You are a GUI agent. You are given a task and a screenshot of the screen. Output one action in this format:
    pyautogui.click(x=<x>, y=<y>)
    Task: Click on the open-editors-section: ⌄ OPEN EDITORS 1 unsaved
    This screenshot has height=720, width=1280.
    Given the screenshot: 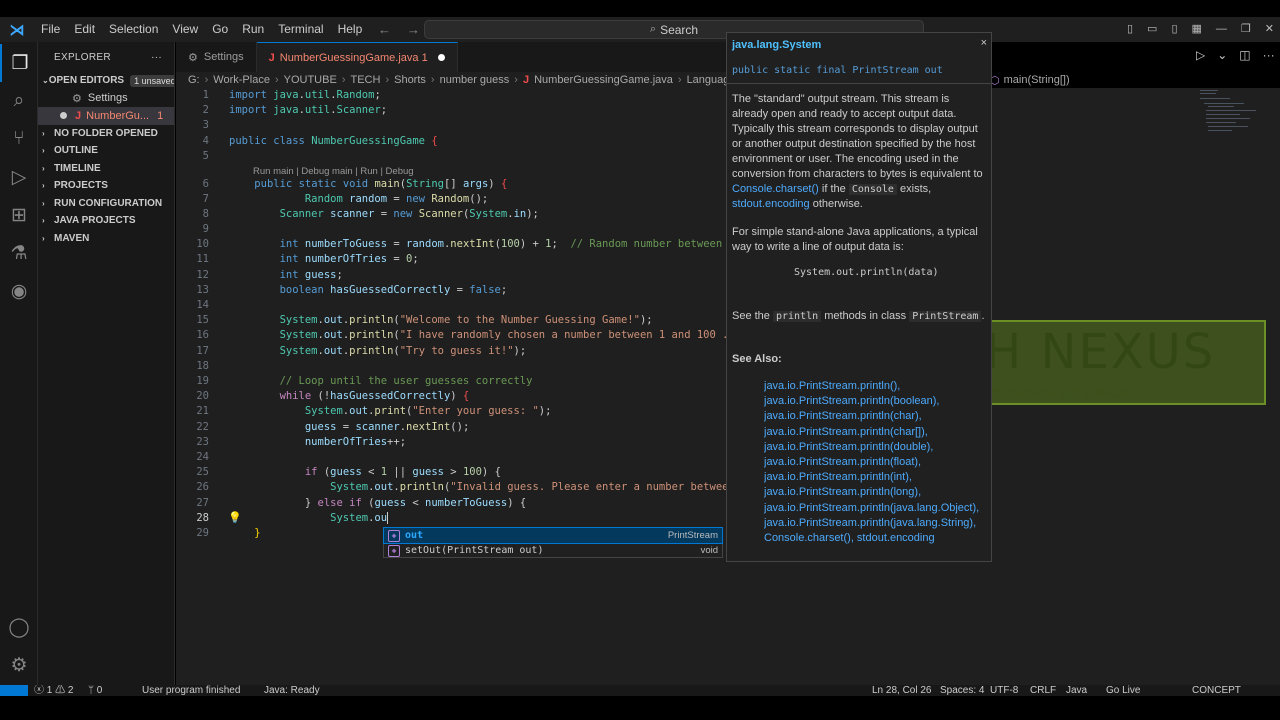 What is the action you would take?
    pyautogui.click(x=106, y=81)
    